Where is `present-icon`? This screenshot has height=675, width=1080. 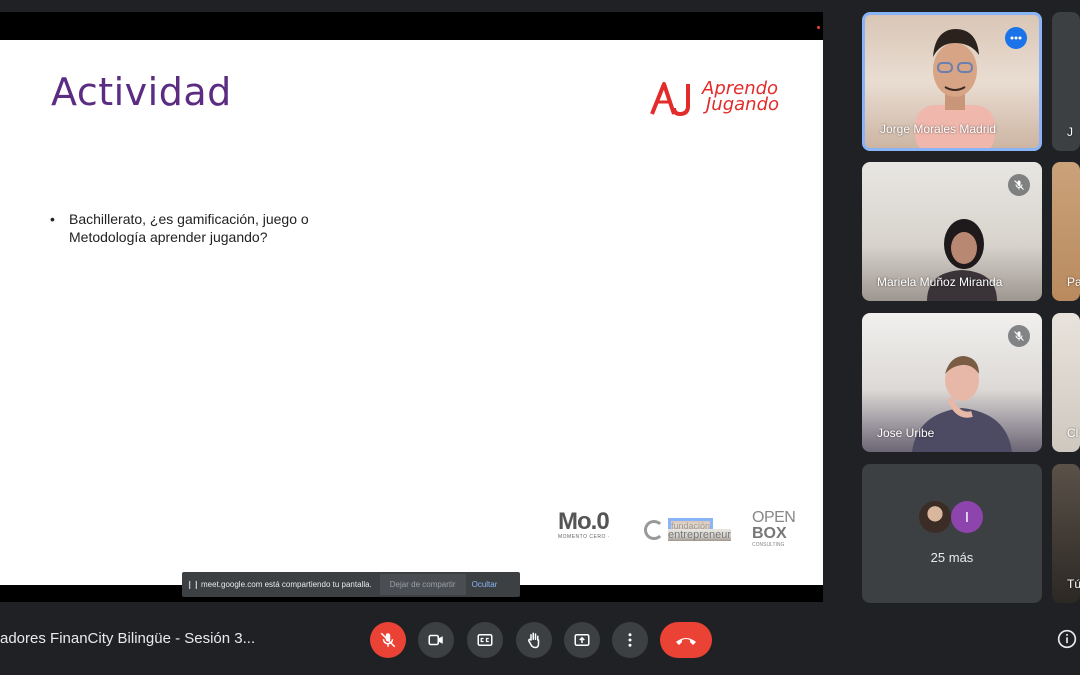 present-icon is located at coordinates (582, 640).